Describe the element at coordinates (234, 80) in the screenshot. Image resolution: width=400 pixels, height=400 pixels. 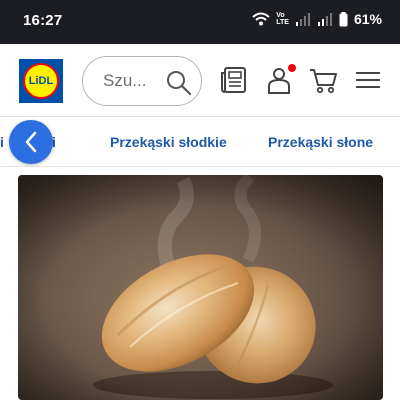
I see `leaflet-icon` at that location.